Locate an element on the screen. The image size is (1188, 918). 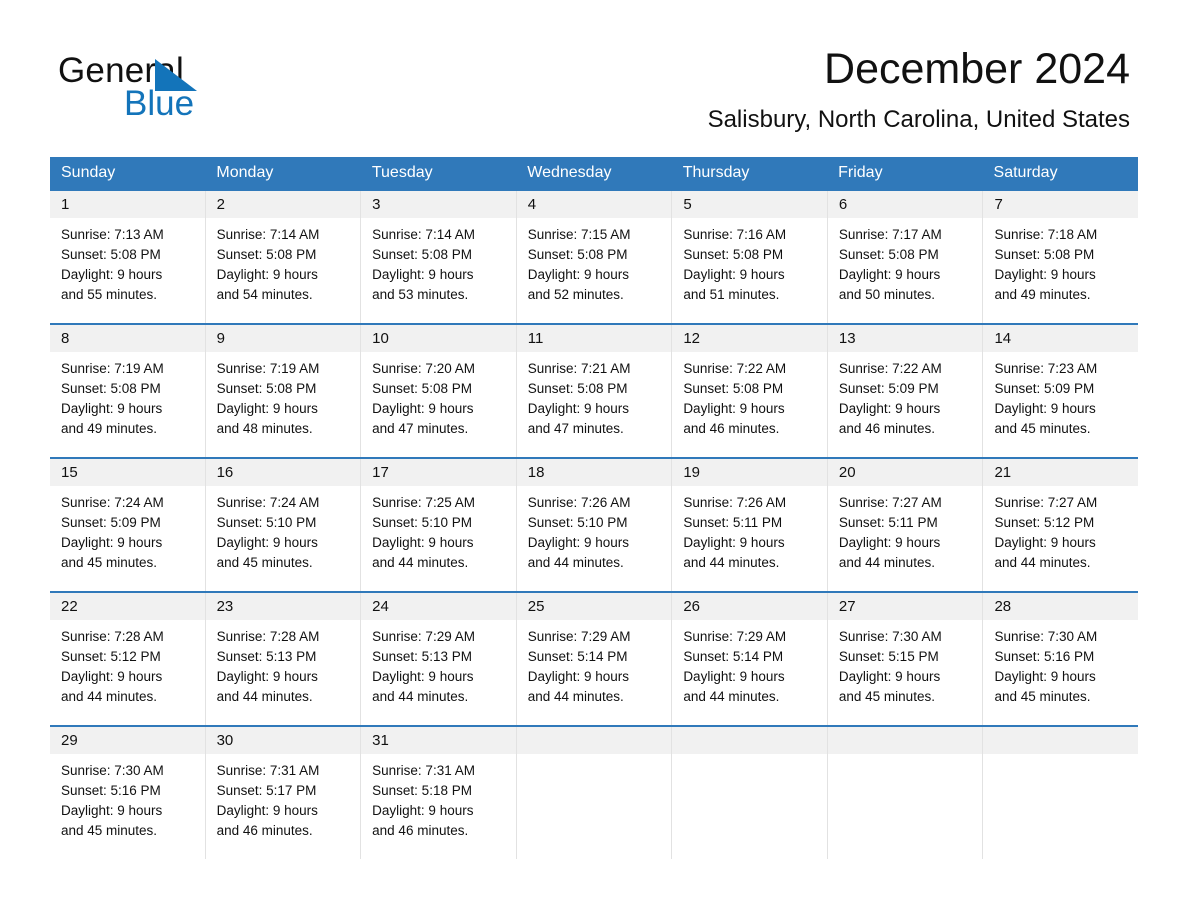
sunset-text: Sunset: 5:13 PM is located at coordinates (266, 656).